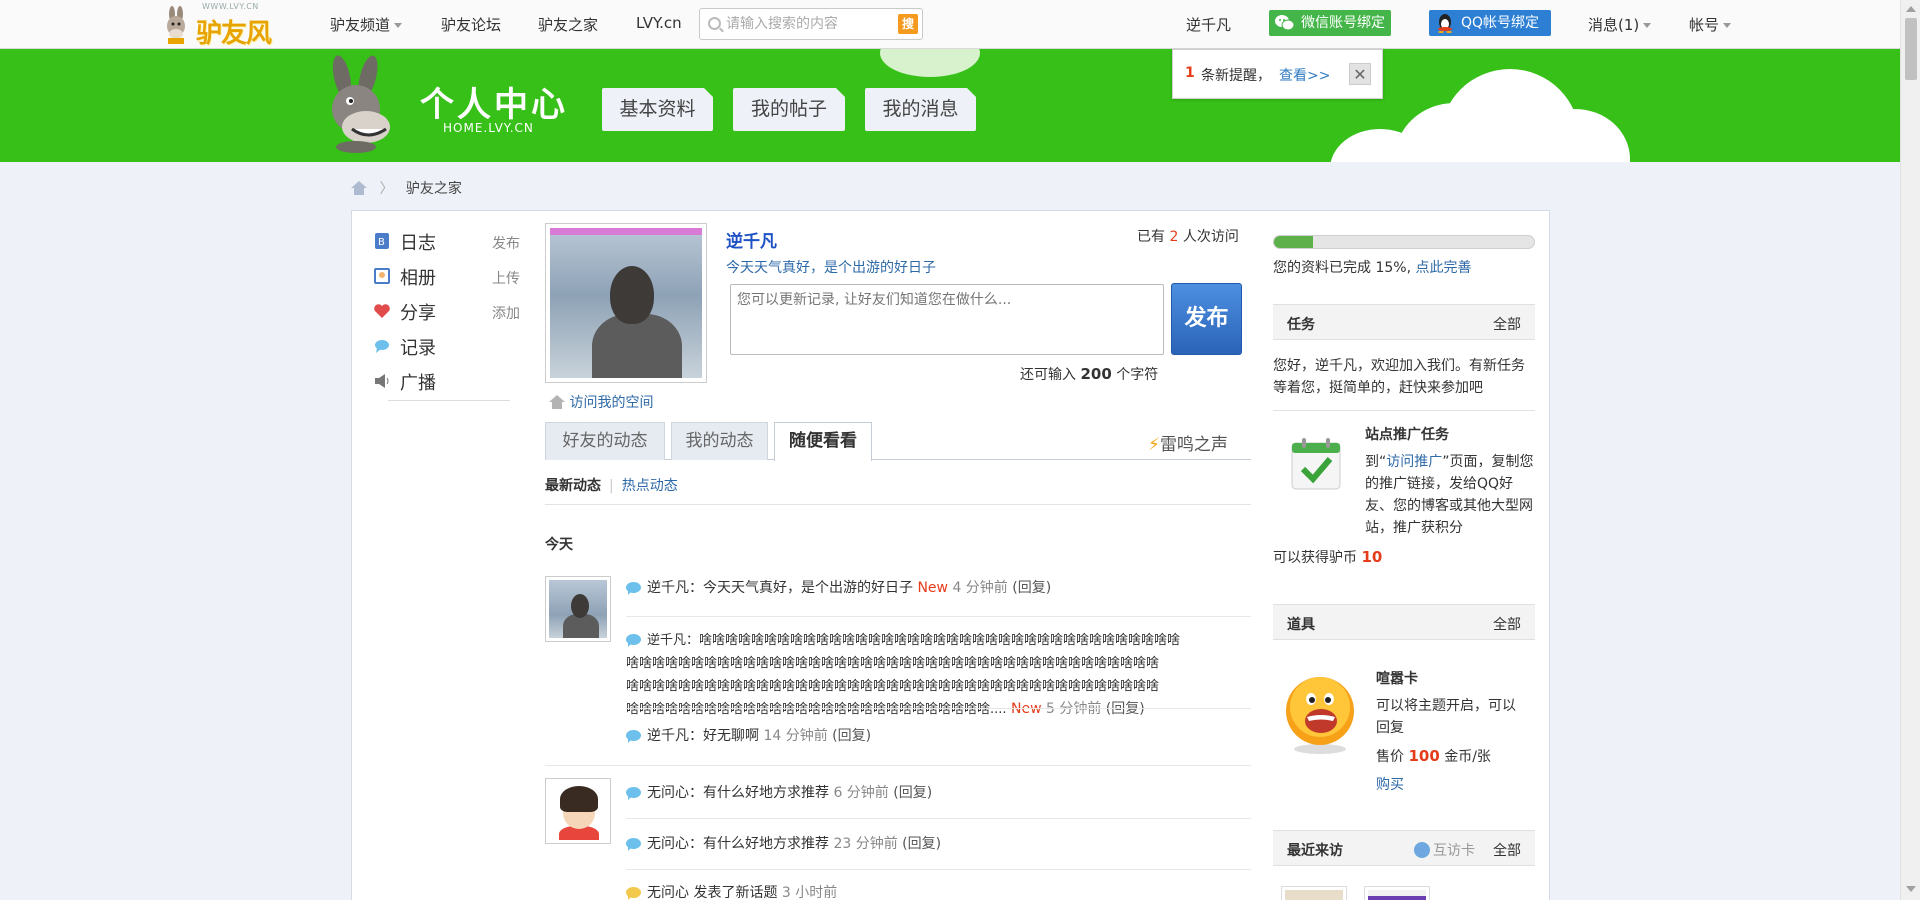 The image size is (1920, 900). I want to click on scroll-up-icon, so click(1911, 9).